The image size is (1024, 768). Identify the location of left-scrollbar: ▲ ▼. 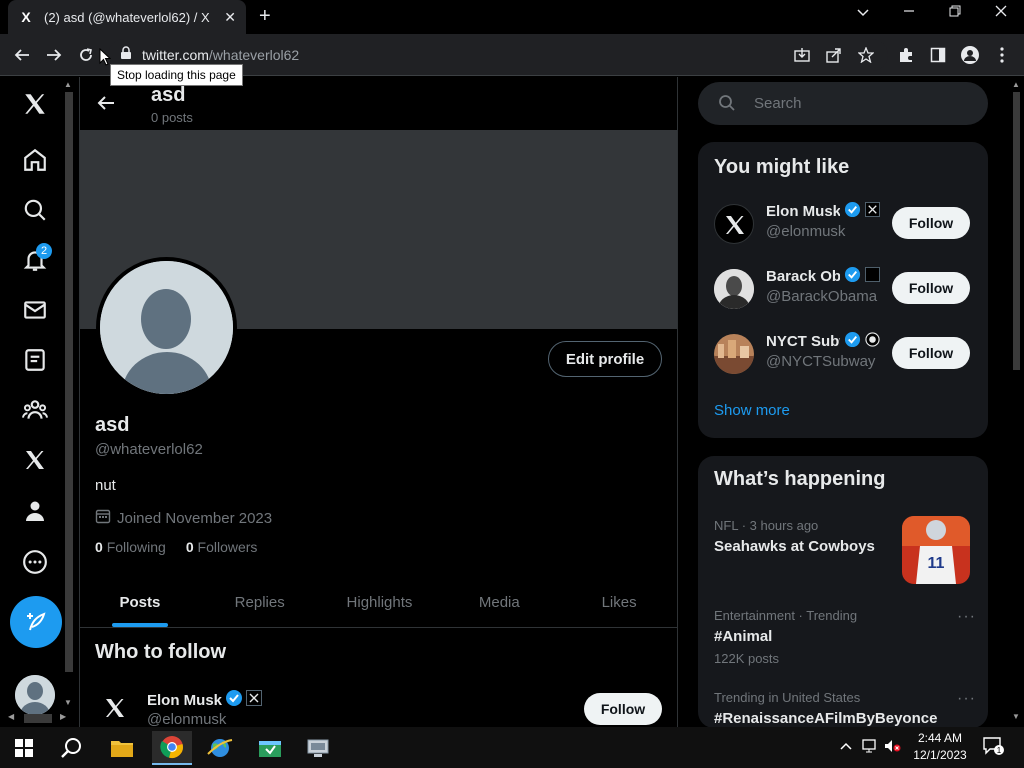
(69, 402).